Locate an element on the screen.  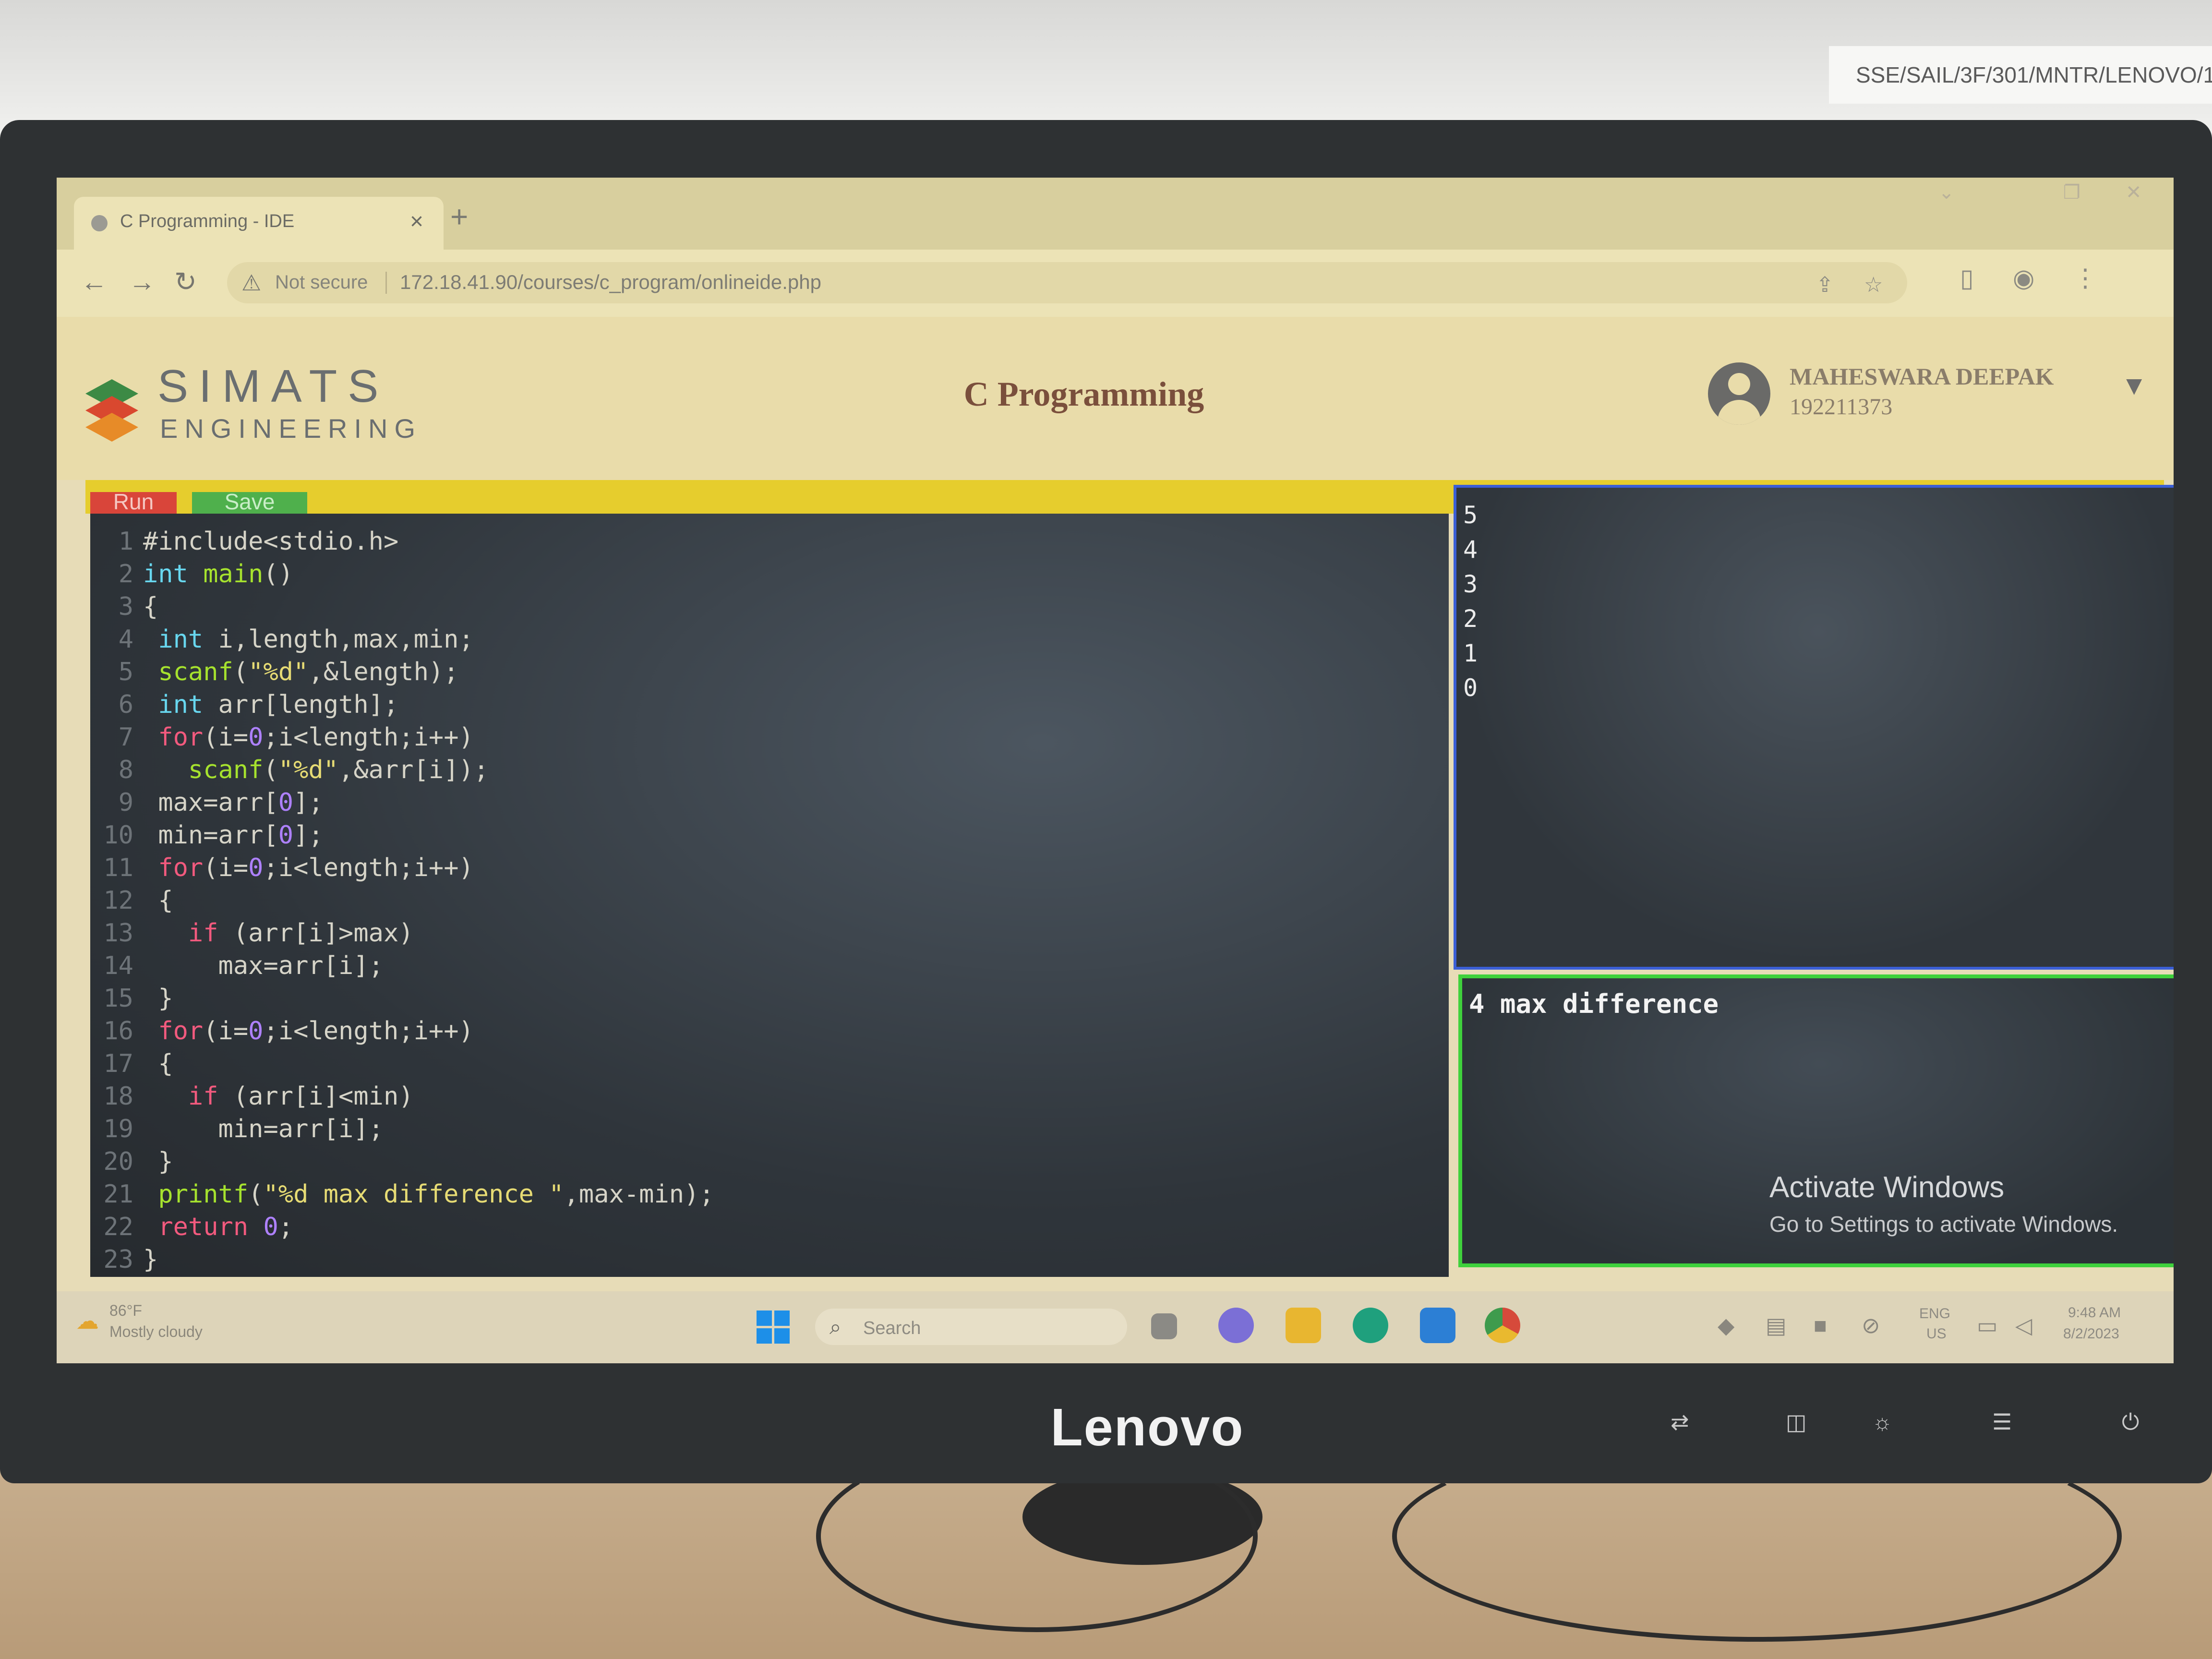
code-line: 16 for(i=0;i<length;i++) is located at coordinates (282, 1033).